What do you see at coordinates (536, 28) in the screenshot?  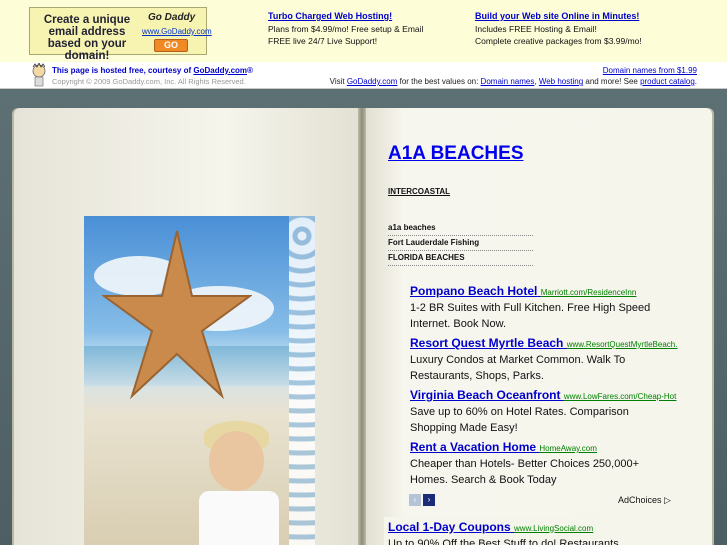 I see `website-builder-ad-line1: Includes FREE Hosting & Email!` at bounding box center [536, 28].